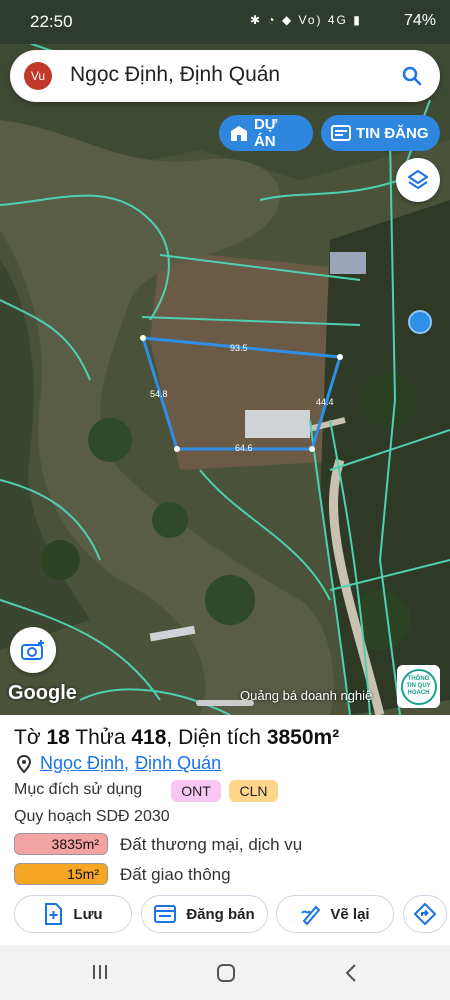 The image size is (450, 1000). I want to click on battery-level: 74%, so click(419, 20).